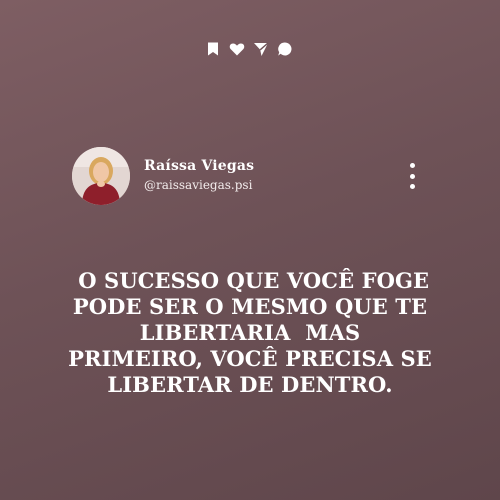  I want to click on quote-line: PODE SER O MESMO QUE TE, so click(250, 306).